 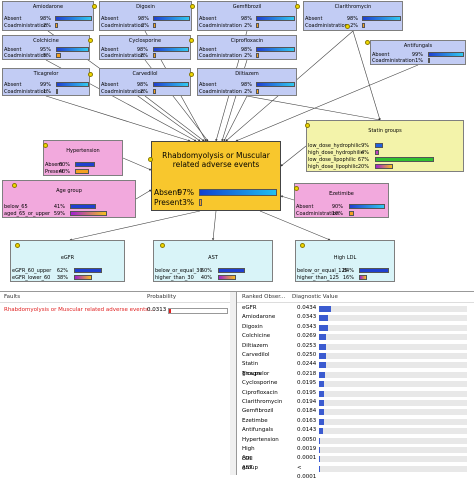 I want to click on node-gemfibrozil: Gemfibrozil Absent 98% Coadministration 2%, so click(x=247, y=16).